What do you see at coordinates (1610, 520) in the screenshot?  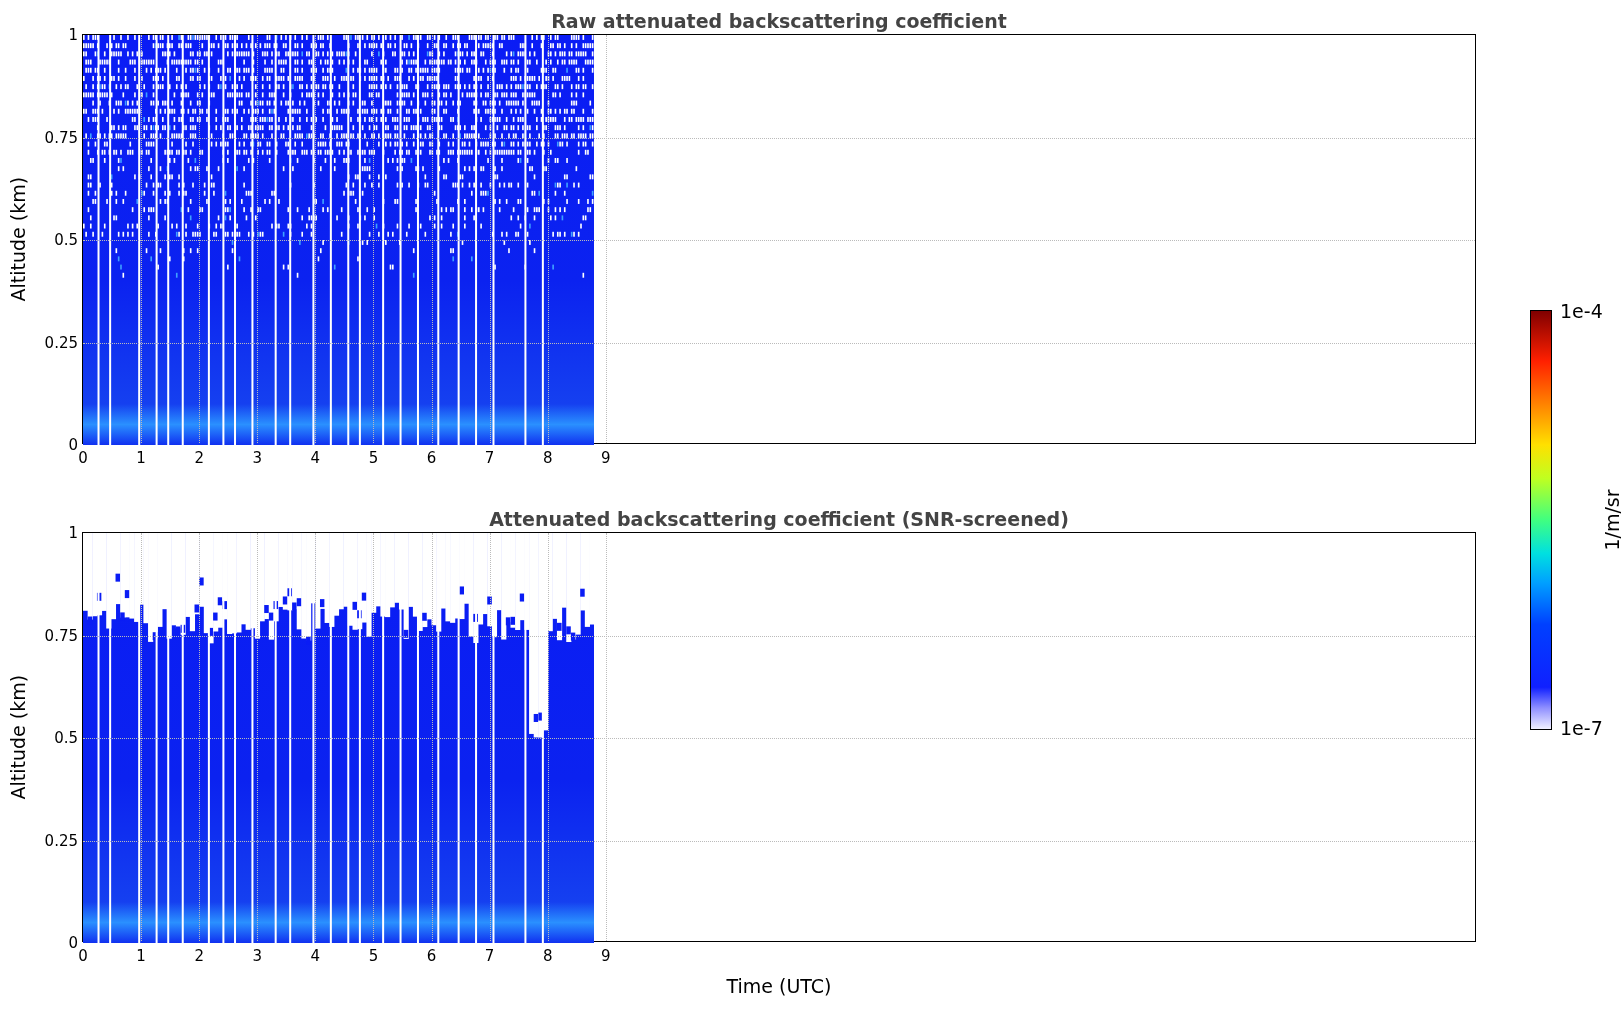 I see `axis-label: 1/m/sr` at bounding box center [1610, 520].